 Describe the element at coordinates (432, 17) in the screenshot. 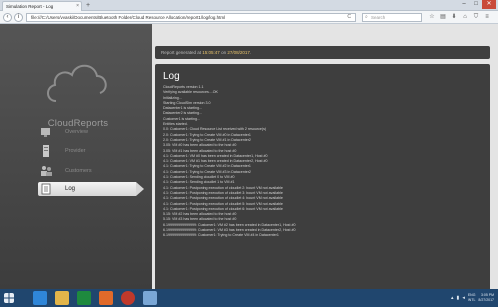

I see `star-icon: ☆` at that location.